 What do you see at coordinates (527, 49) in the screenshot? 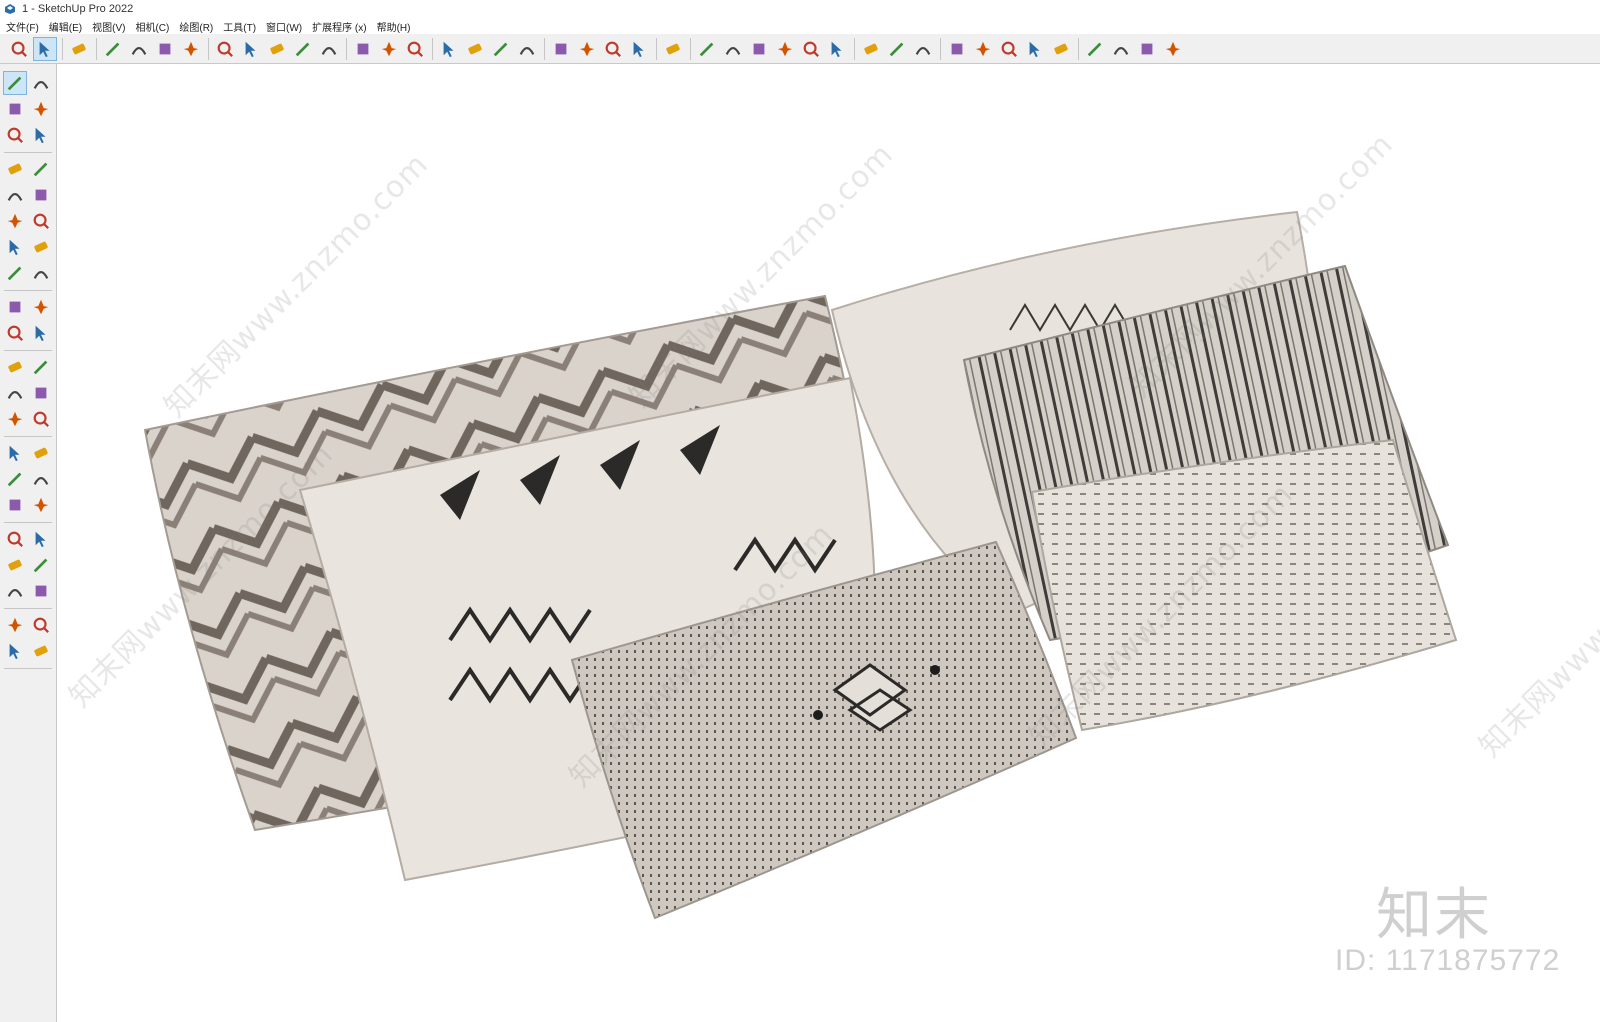
I see `layout-icon` at bounding box center [527, 49].